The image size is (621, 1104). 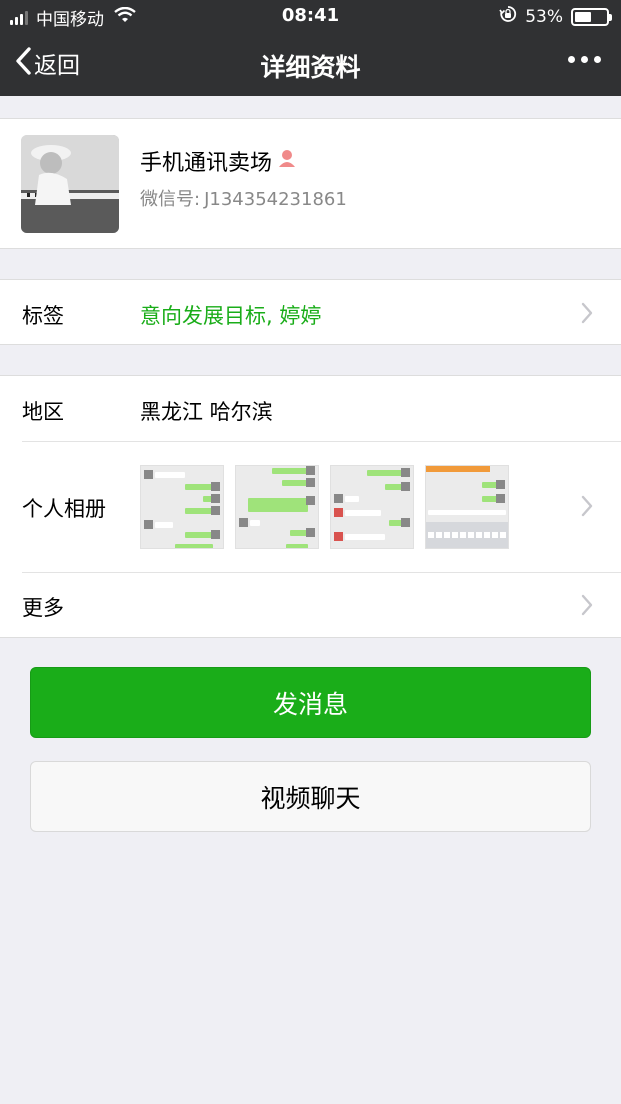 I want to click on more-label: 更多, so click(x=43, y=608).